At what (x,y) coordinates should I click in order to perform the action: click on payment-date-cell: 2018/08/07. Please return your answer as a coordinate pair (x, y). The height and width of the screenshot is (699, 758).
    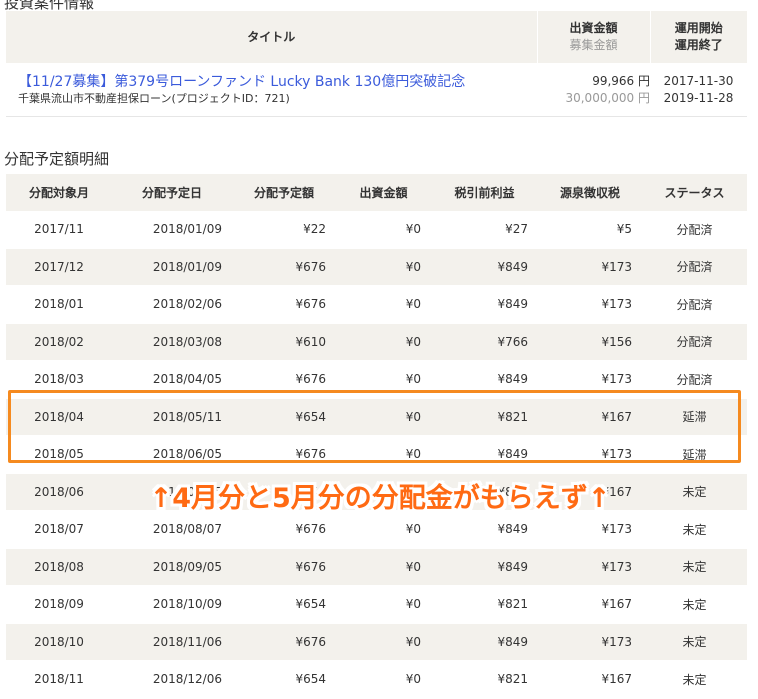
    Looking at the image, I should click on (172, 529).